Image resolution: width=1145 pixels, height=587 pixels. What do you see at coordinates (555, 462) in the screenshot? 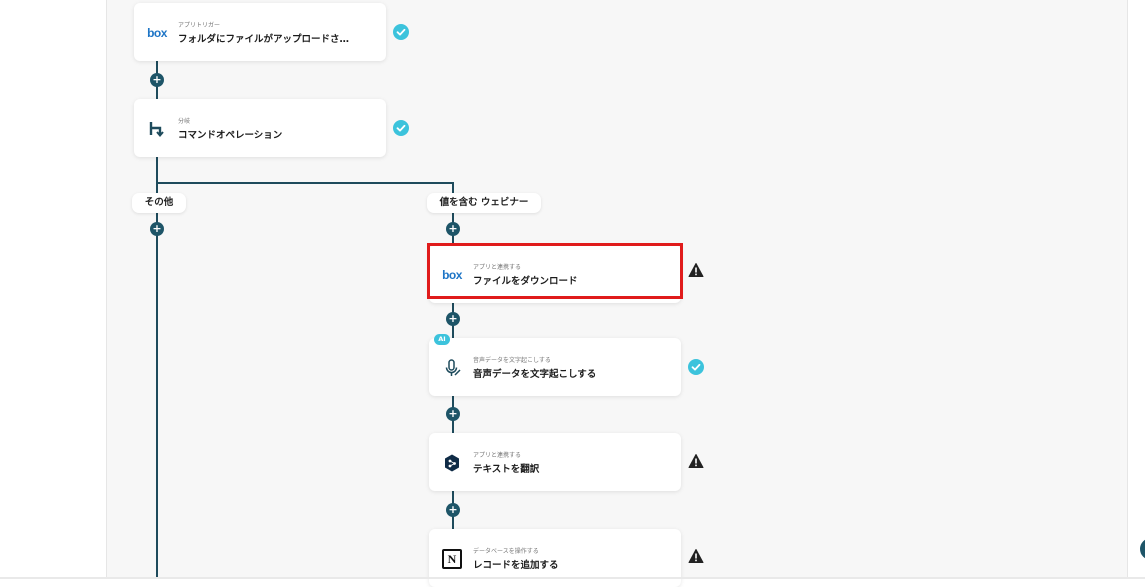
I see `flow-node-translate: アプリと連携する テキストを翻訳` at bounding box center [555, 462].